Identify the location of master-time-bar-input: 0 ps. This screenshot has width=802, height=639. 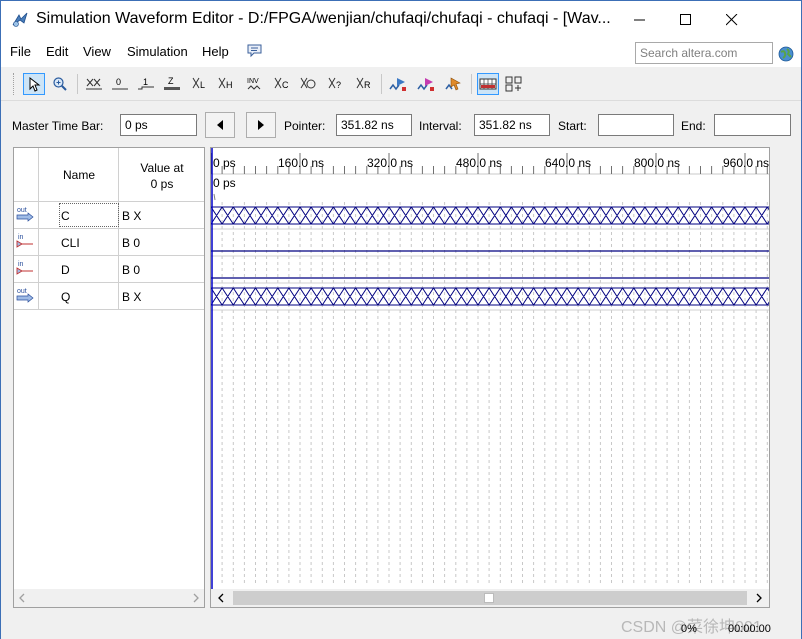
(158, 125).